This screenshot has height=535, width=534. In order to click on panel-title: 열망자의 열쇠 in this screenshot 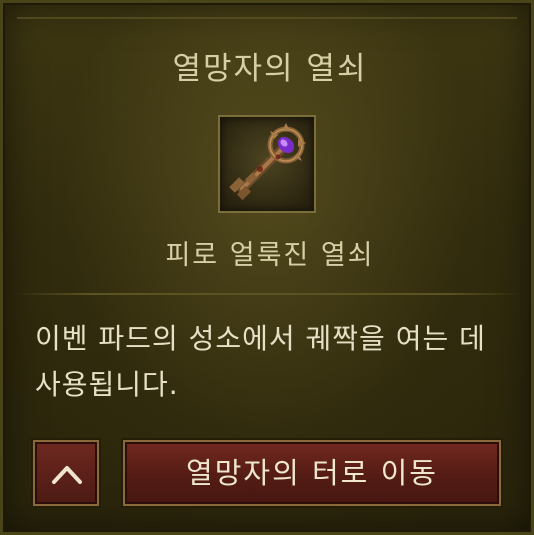, I will do `click(270, 69)`.